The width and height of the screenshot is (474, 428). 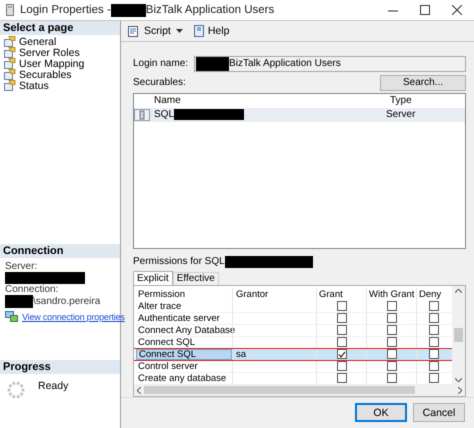 I want to click on tab: Explicit, so click(x=153, y=277).